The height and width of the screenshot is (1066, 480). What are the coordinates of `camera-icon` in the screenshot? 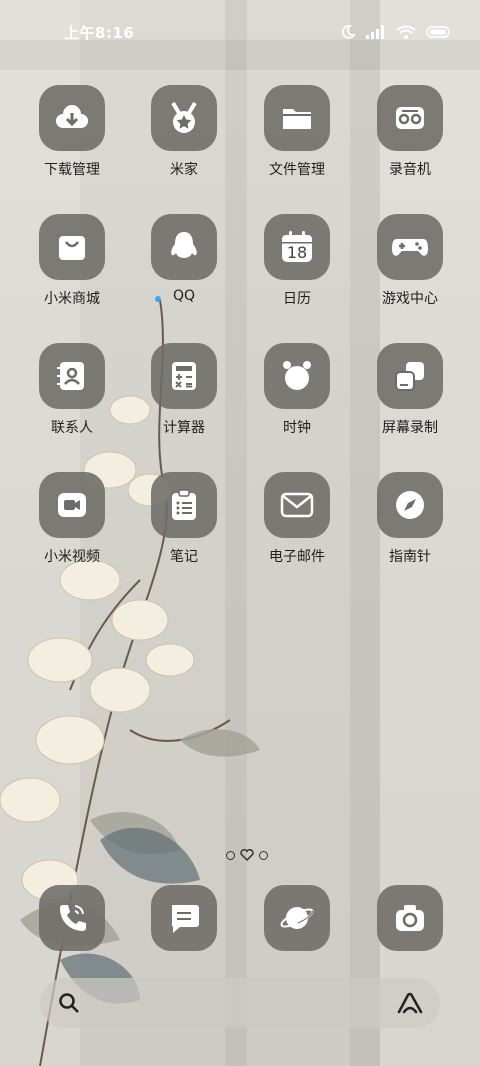 It's located at (410, 918).